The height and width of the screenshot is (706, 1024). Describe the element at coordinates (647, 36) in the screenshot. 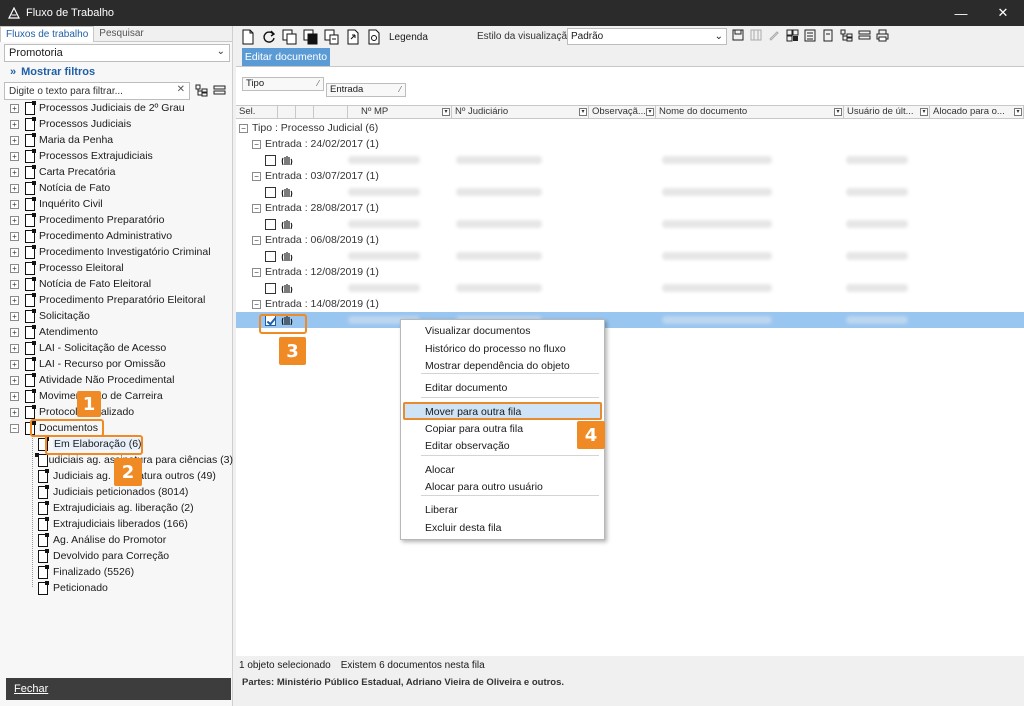

I see `view-style-select: Padrão ⌄` at that location.